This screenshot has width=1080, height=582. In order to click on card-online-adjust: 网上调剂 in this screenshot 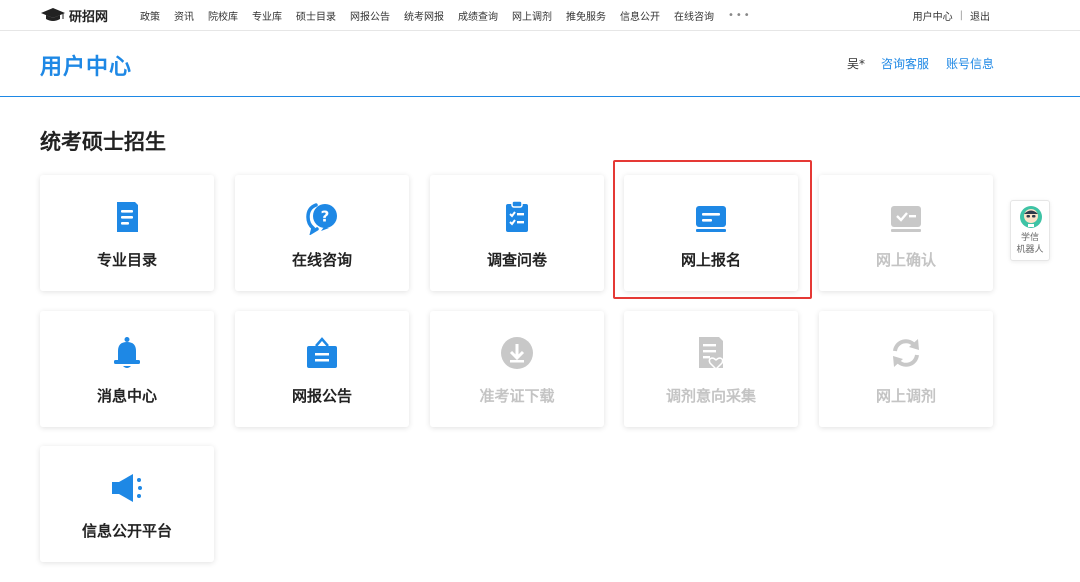, I will do `click(906, 369)`.